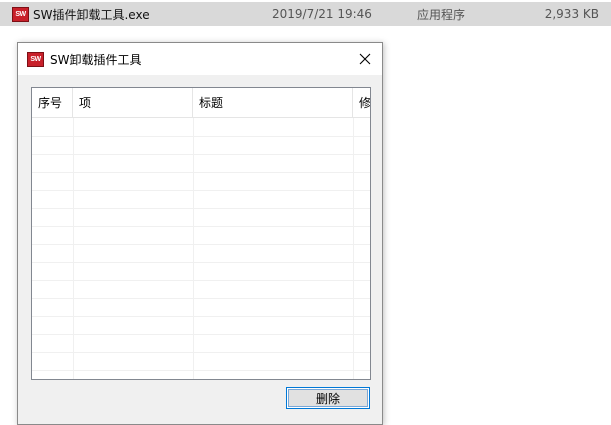 This screenshot has height=425, width=611. What do you see at coordinates (273, 103) in the screenshot?
I see `column-header-title: 标题` at bounding box center [273, 103].